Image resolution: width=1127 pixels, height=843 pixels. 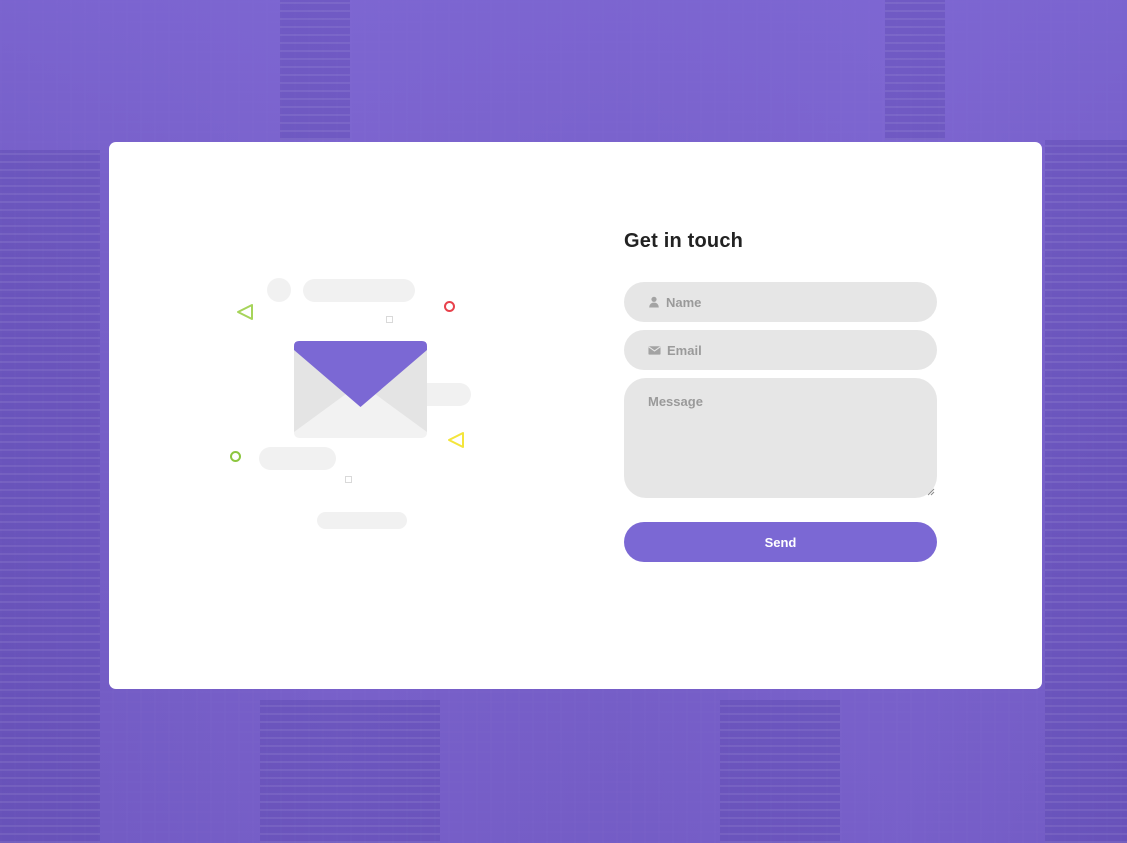 I want to click on send-button: Send, so click(x=780, y=542).